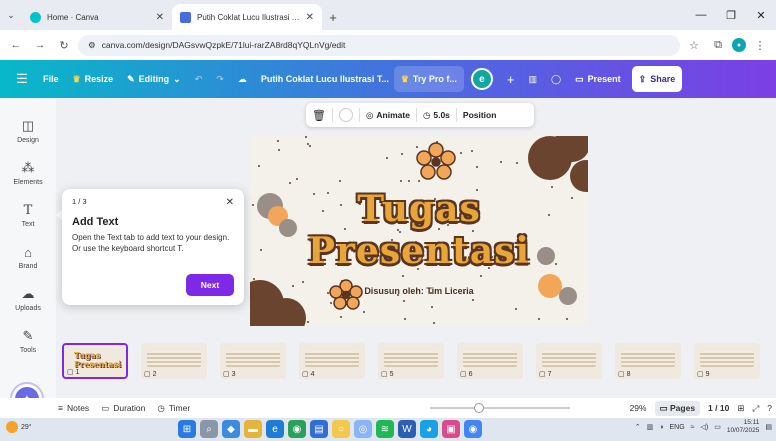 This screenshot has width=776, height=441. Describe the element at coordinates (341, 429) in the screenshot. I see `app-icon: ○` at that location.